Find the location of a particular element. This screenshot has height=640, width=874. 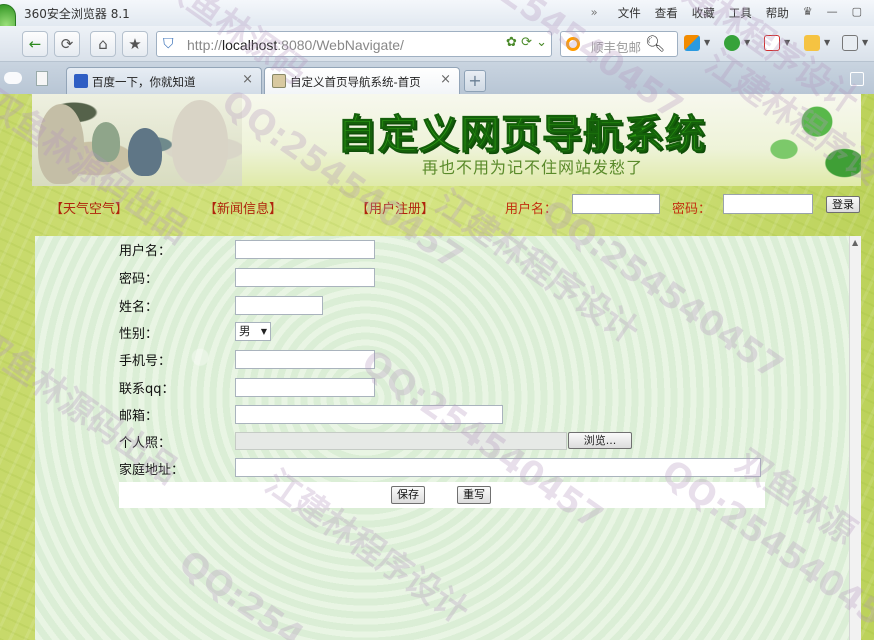

login-button: 登录 is located at coordinates (843, 204).